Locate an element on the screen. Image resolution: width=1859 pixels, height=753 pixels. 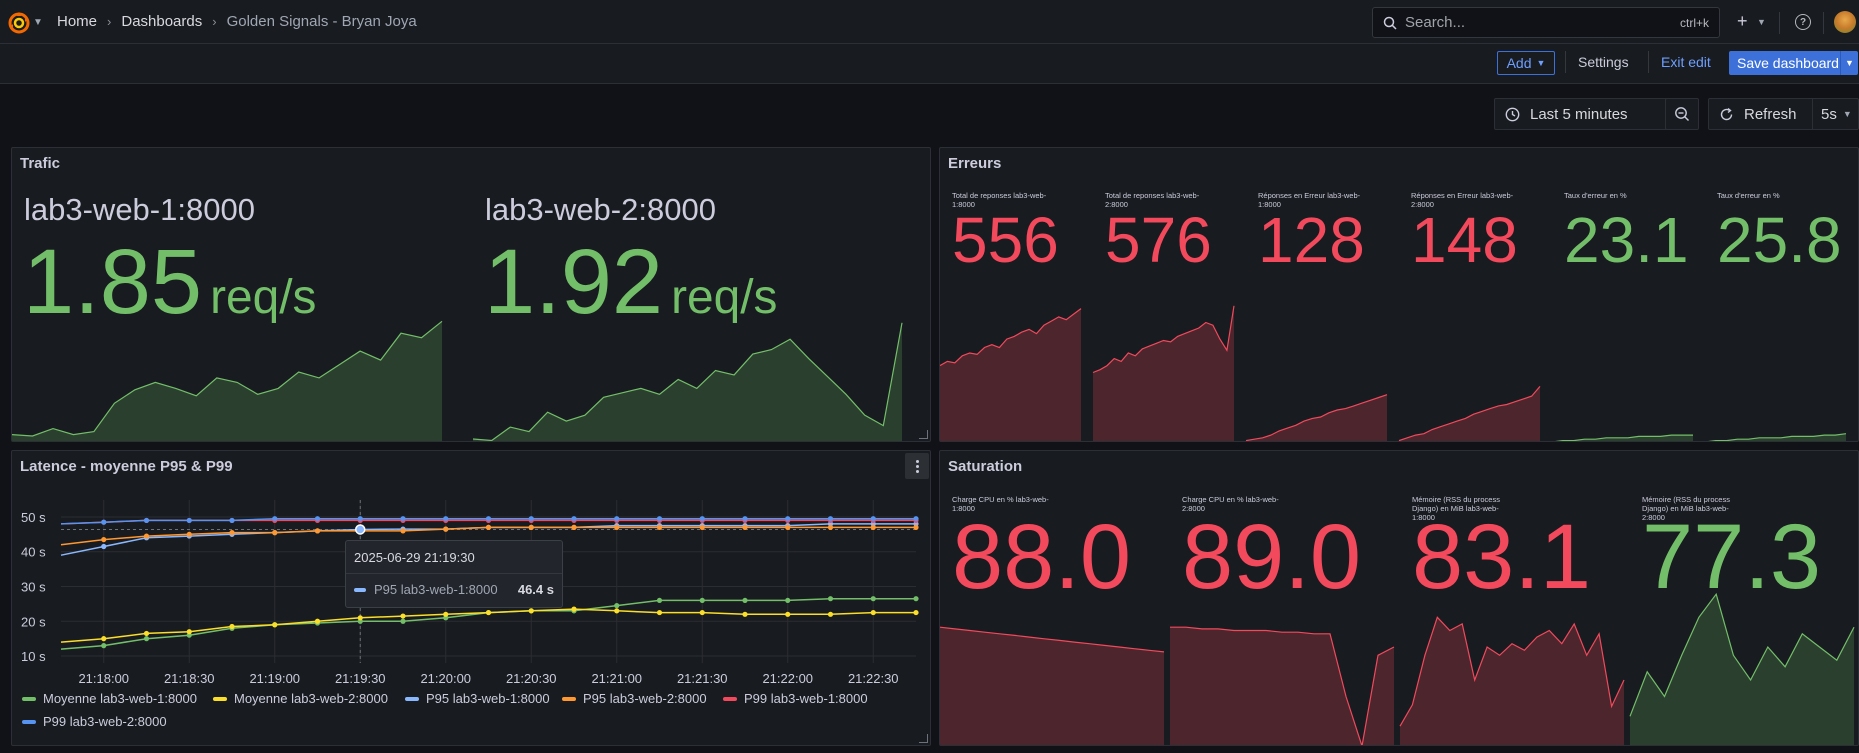
tooltip-swatch is located at coordinates (360, 589).